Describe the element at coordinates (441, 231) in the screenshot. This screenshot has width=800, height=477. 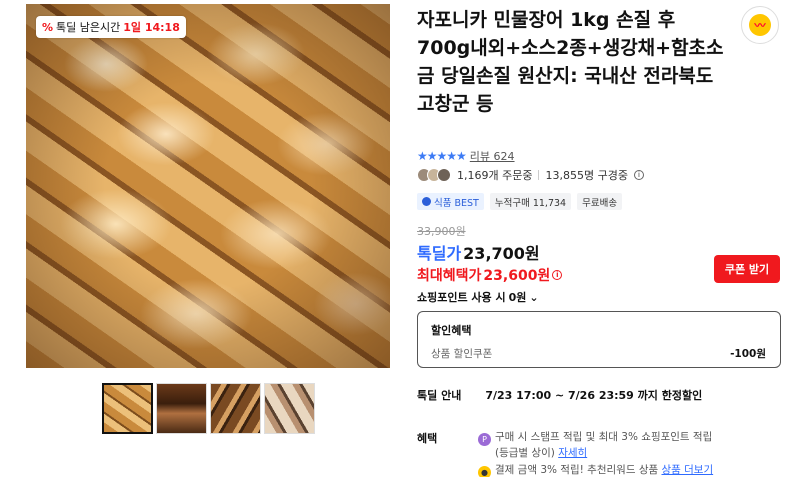
I see `original-price: 33,900원` at that location.